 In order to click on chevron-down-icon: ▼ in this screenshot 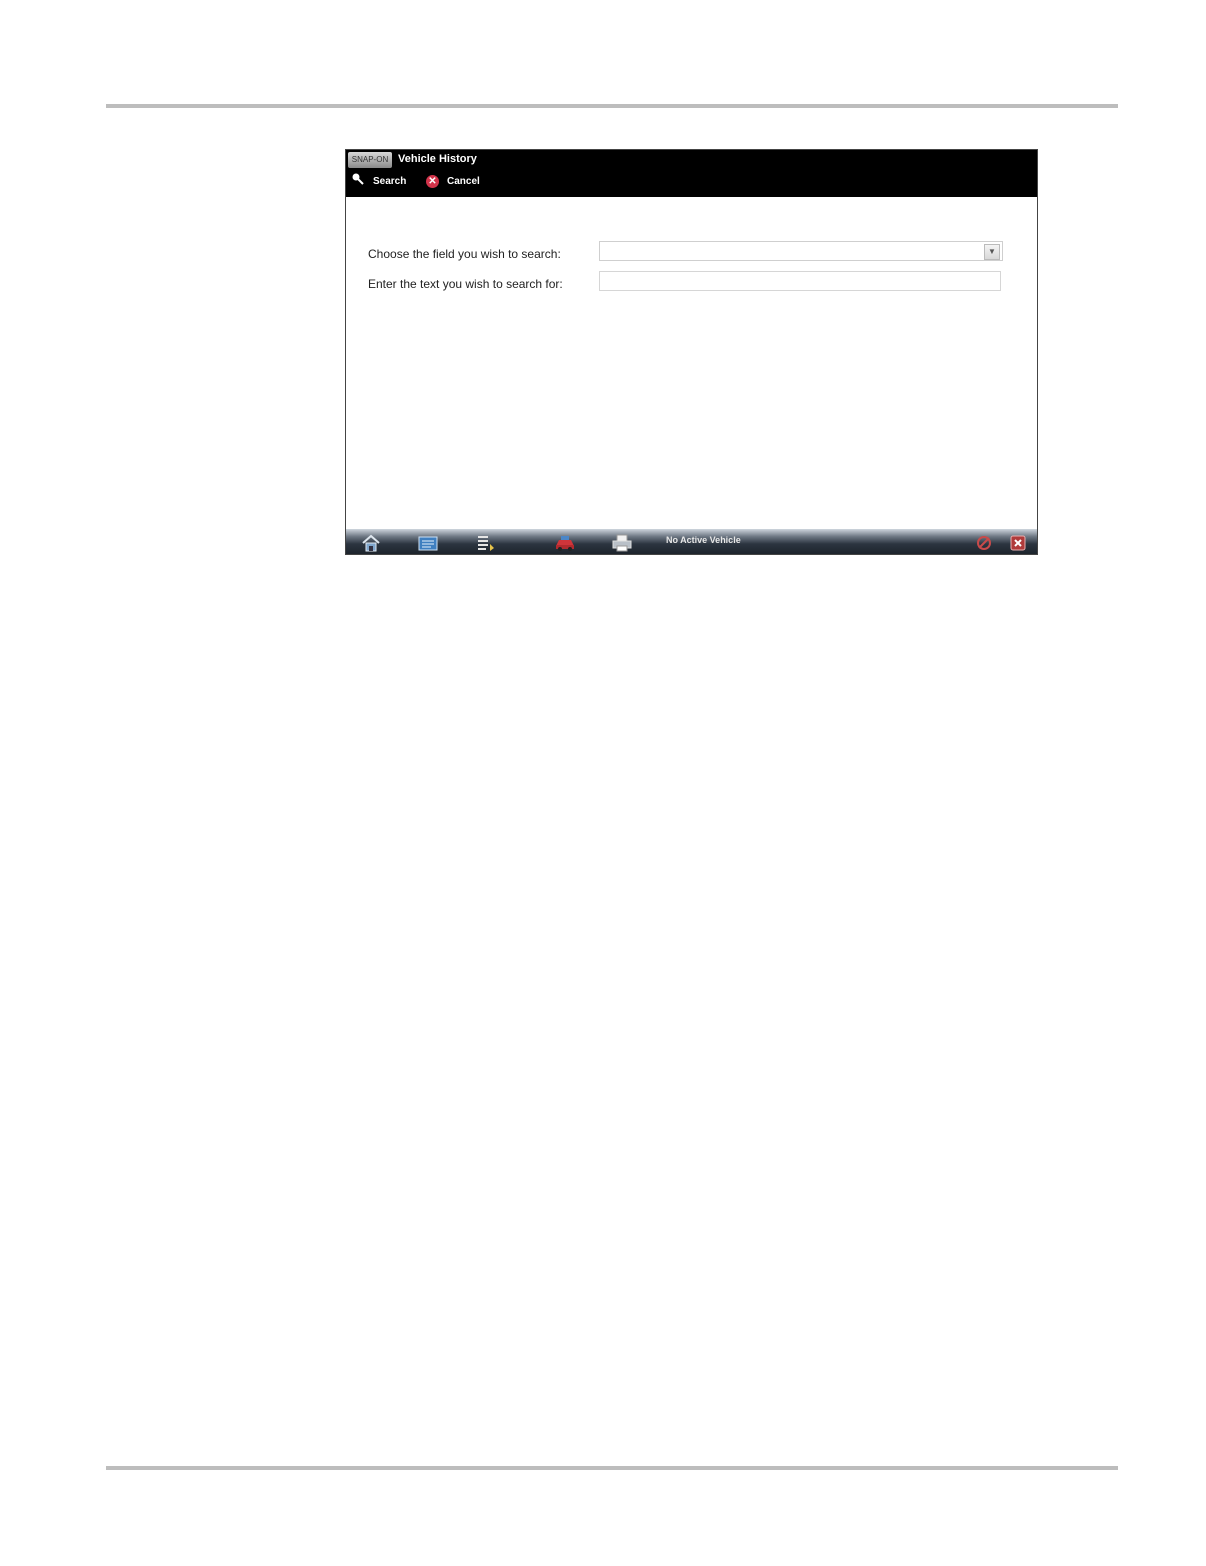, I will do `click(992, 252)`.